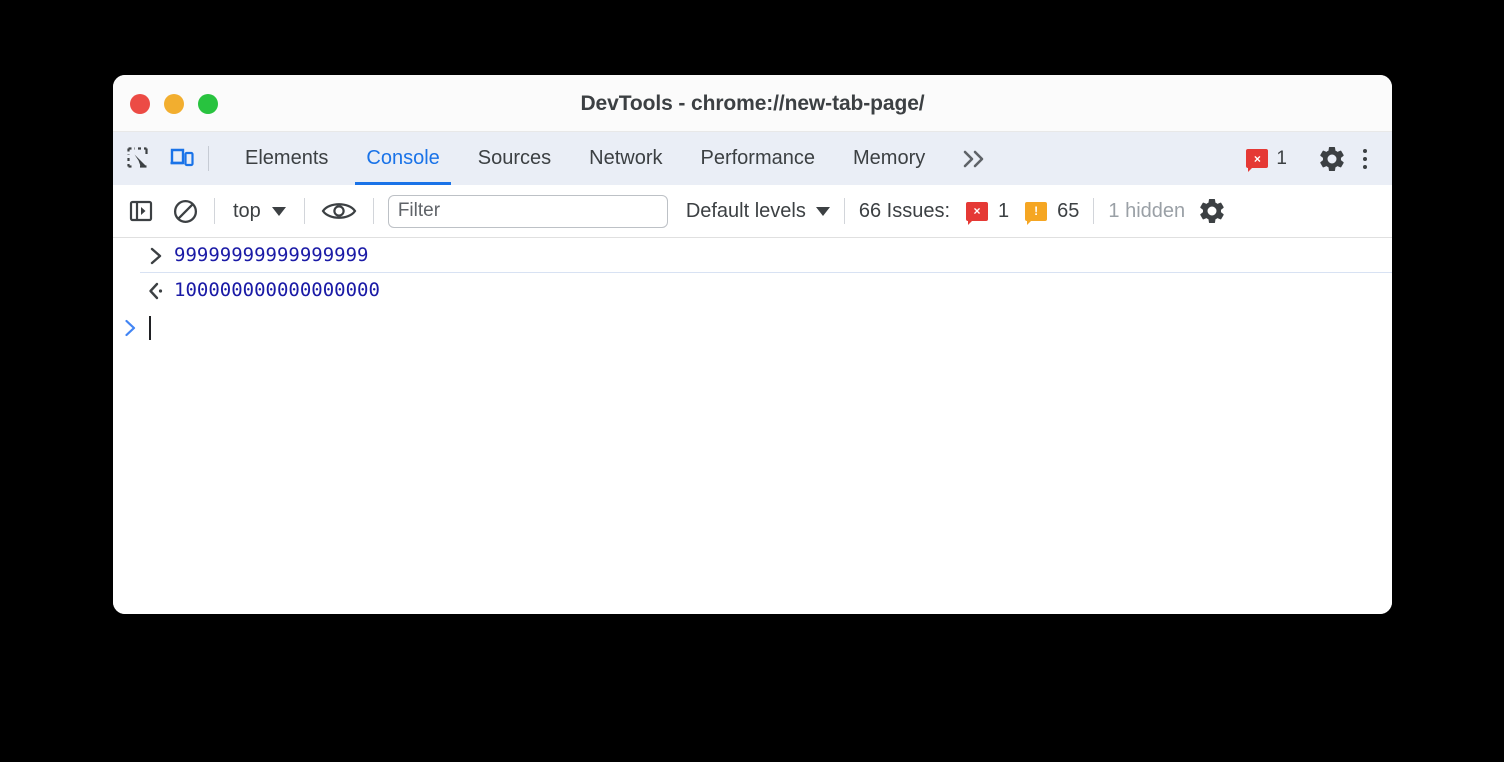 The height and width of the screenshot is (762, 1504). What do you see at coordinates (745, 210) in the screenshot?
I see `log-levels-label: Default levels` at bounding box center [745, 210].